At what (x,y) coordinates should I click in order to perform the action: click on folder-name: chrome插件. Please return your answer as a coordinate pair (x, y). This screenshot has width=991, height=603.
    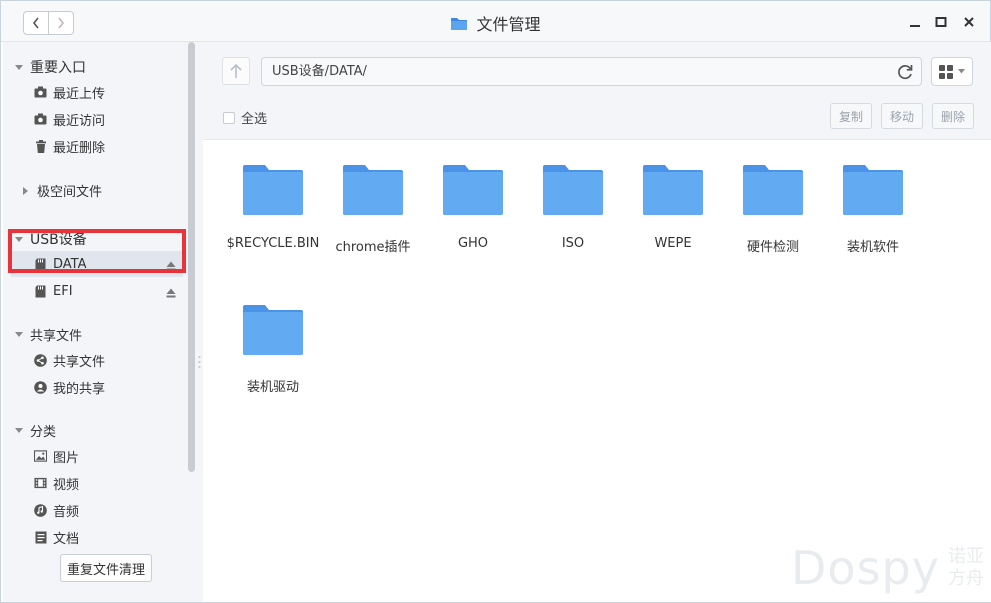
    Looking at the image, I should click on (373, 247).